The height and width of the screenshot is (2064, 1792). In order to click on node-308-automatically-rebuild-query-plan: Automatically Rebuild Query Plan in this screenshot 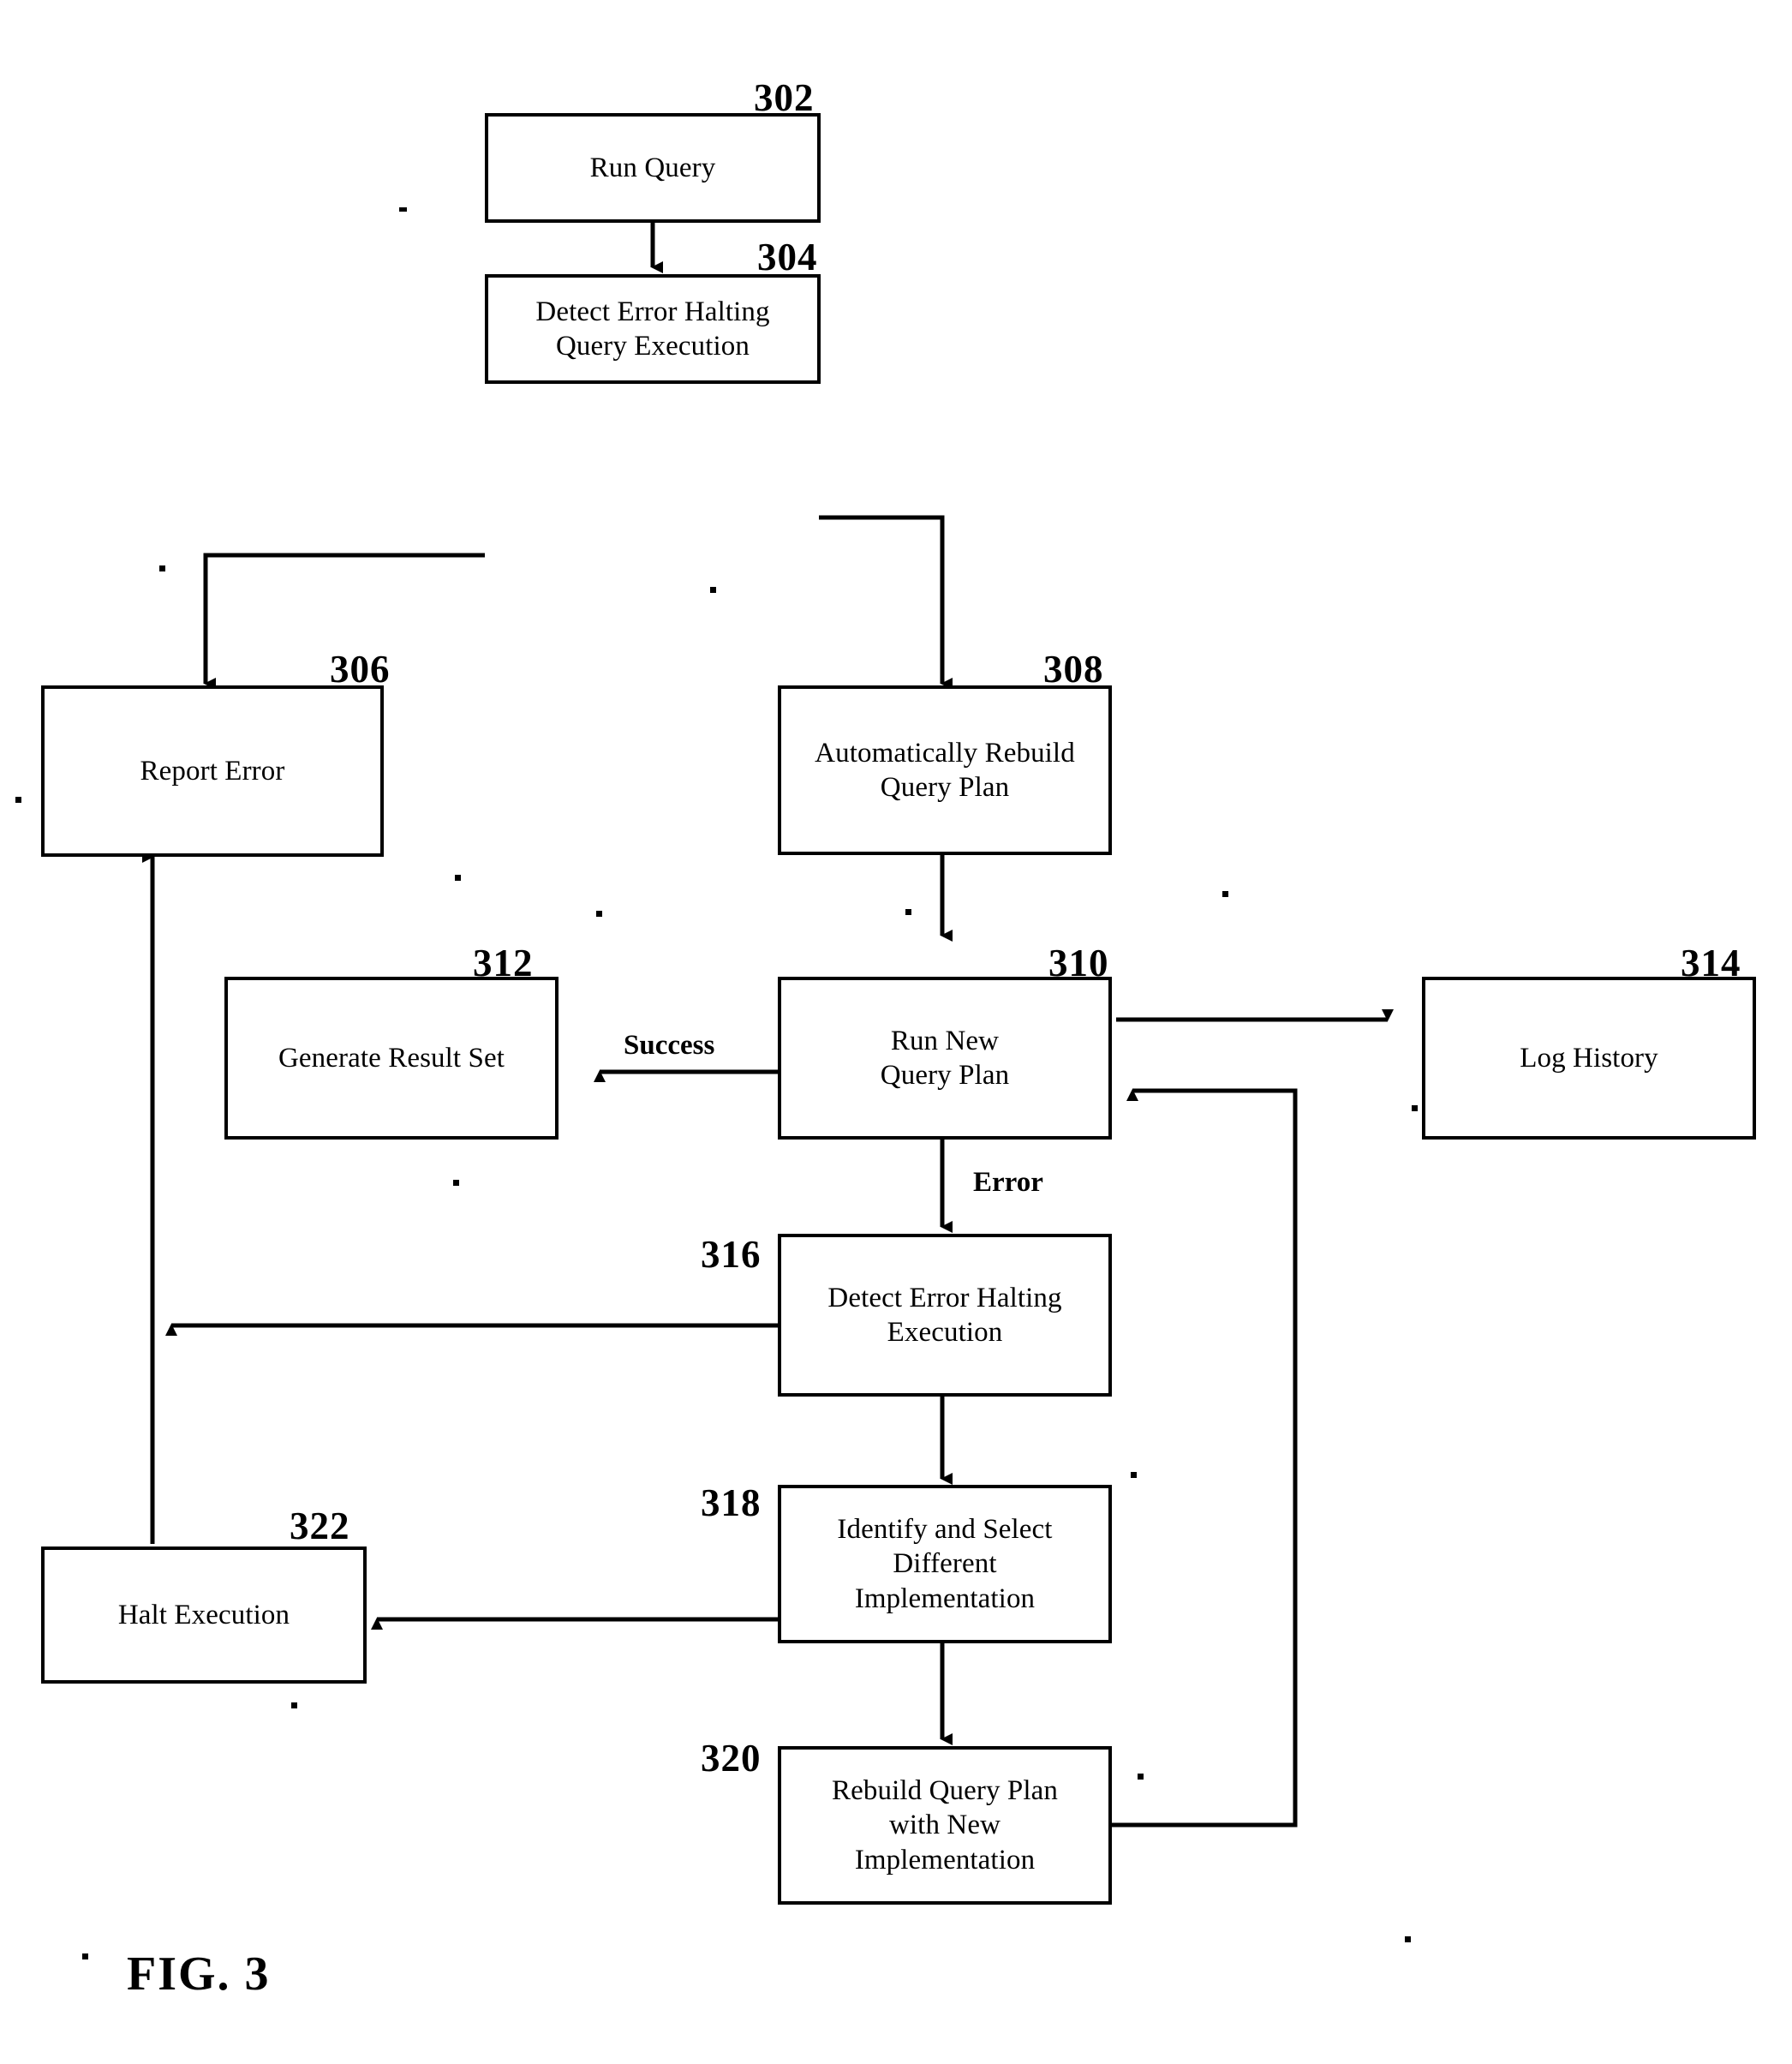, I will do `click(945, 770)`.